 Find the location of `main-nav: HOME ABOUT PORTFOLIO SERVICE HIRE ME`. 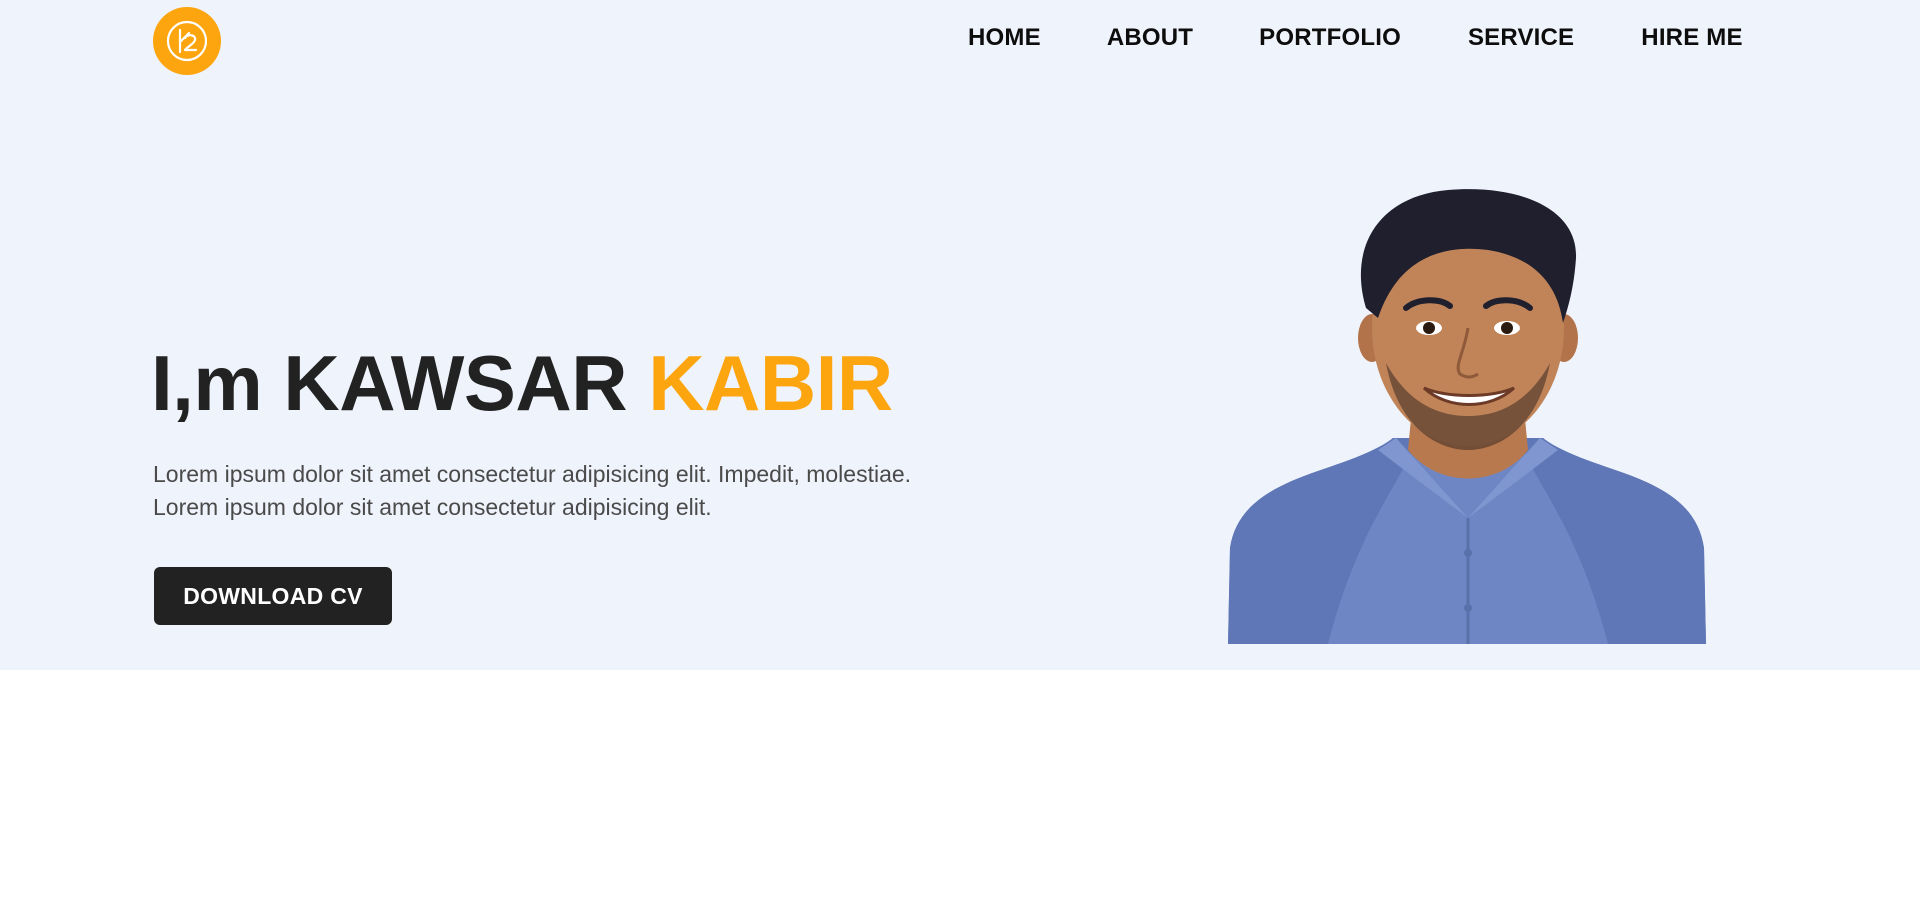

main-nav: HOME ABOUT PORTFOLIO SERVICE HIRE ME is located at coordinates (1355, 38).